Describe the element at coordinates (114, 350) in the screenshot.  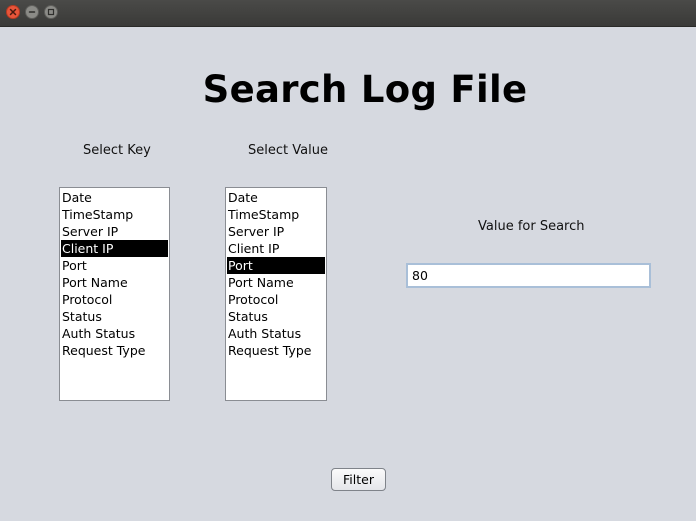
I see `key-list-item: Request Type` at that location.